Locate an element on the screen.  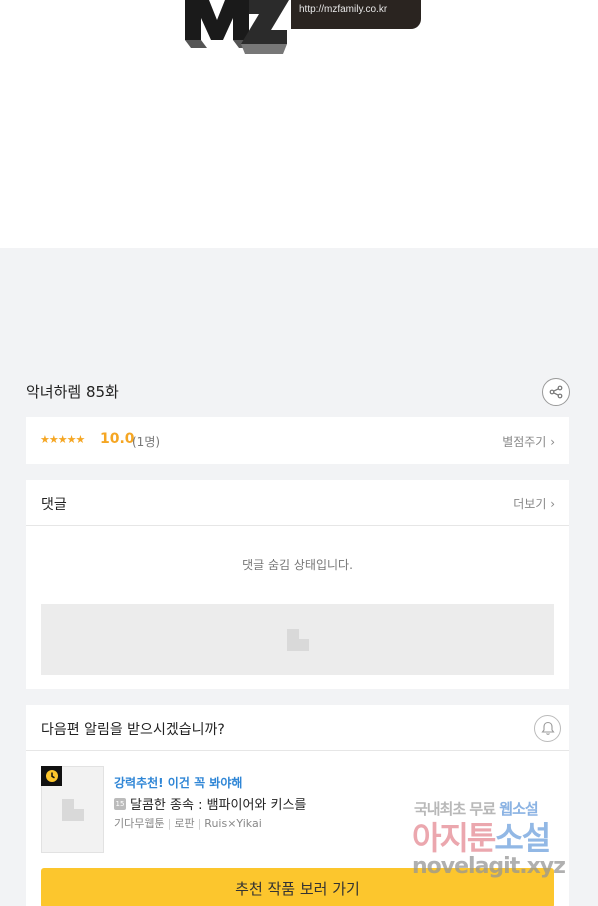
age-rating-badge: 15 is located at coordinates (120, 803).